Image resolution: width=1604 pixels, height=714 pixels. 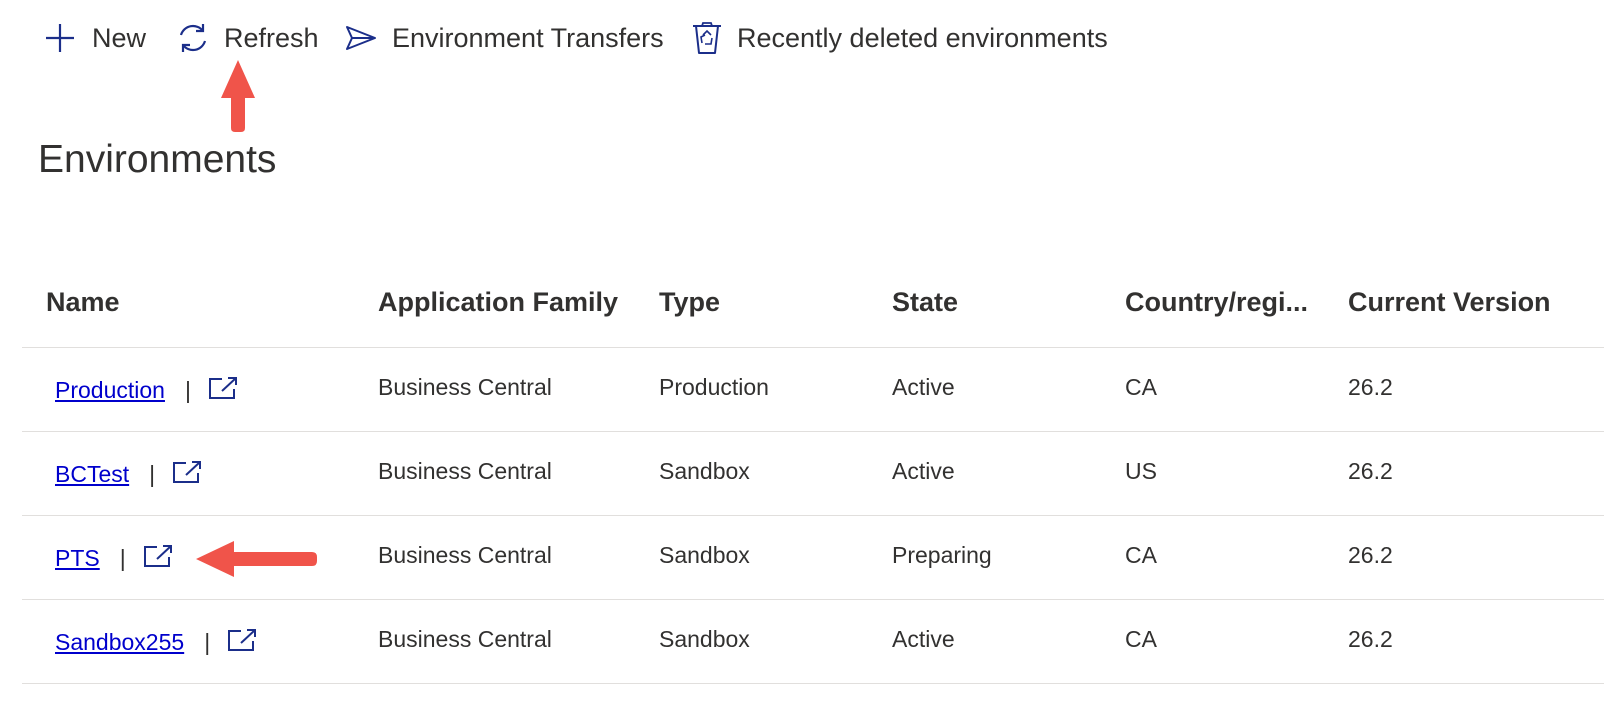 I want to click on refresh-button: Refresh, so click(x=247, y=38).